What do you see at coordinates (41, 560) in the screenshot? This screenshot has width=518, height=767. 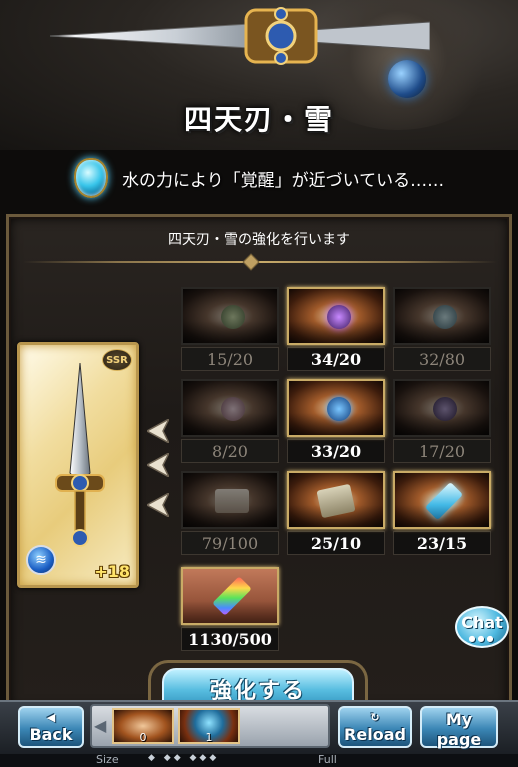 I see `water-element-icon: ≋` at bounding box center [41, 560].